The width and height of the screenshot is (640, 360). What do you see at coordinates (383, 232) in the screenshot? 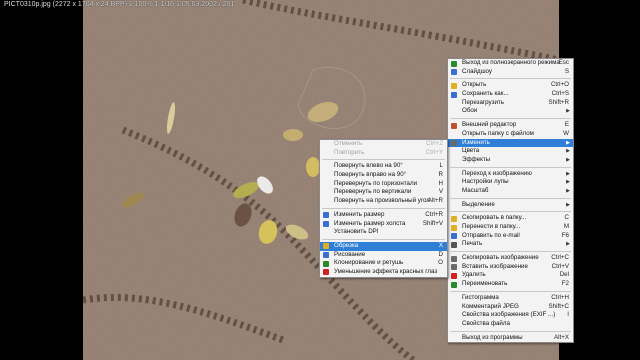
I see `edit-submenu-item-11: Установить DPI` at bounding box center [383, 232].